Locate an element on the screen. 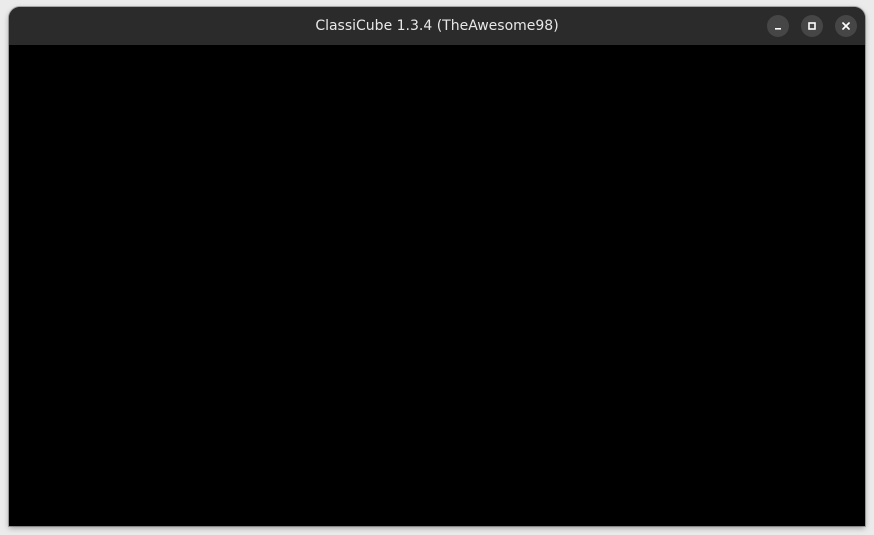  title-bar: ClassiCube 1.3.4 (TheAwesome98) is located at coordinates (437, 26).